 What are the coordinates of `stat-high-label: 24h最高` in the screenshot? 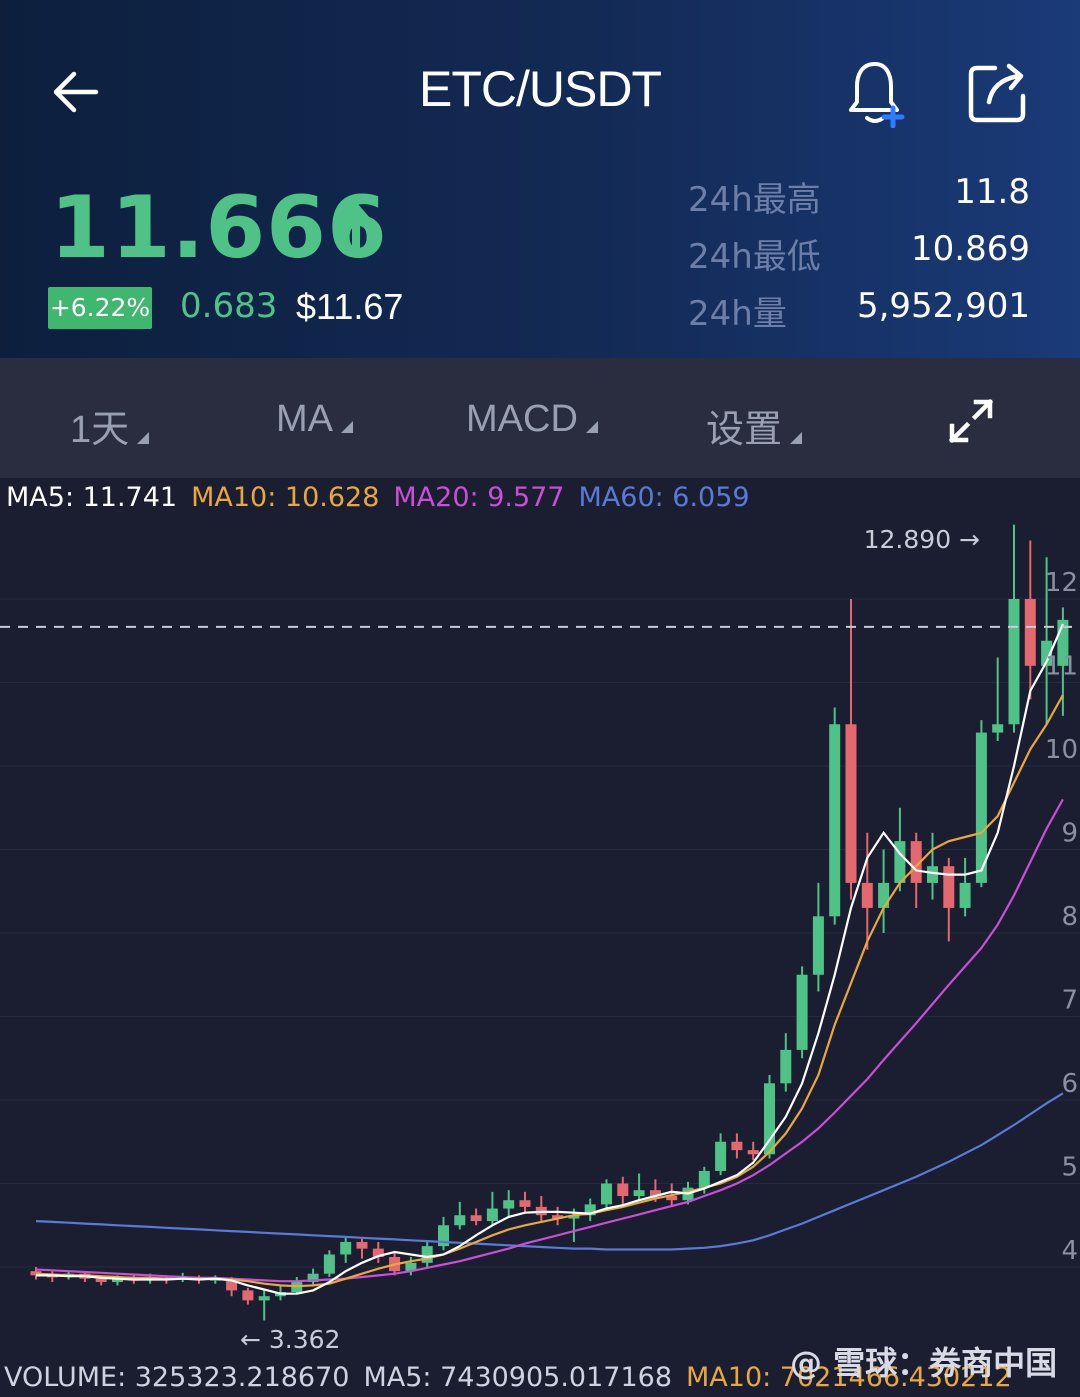 It's located at (754, 200).